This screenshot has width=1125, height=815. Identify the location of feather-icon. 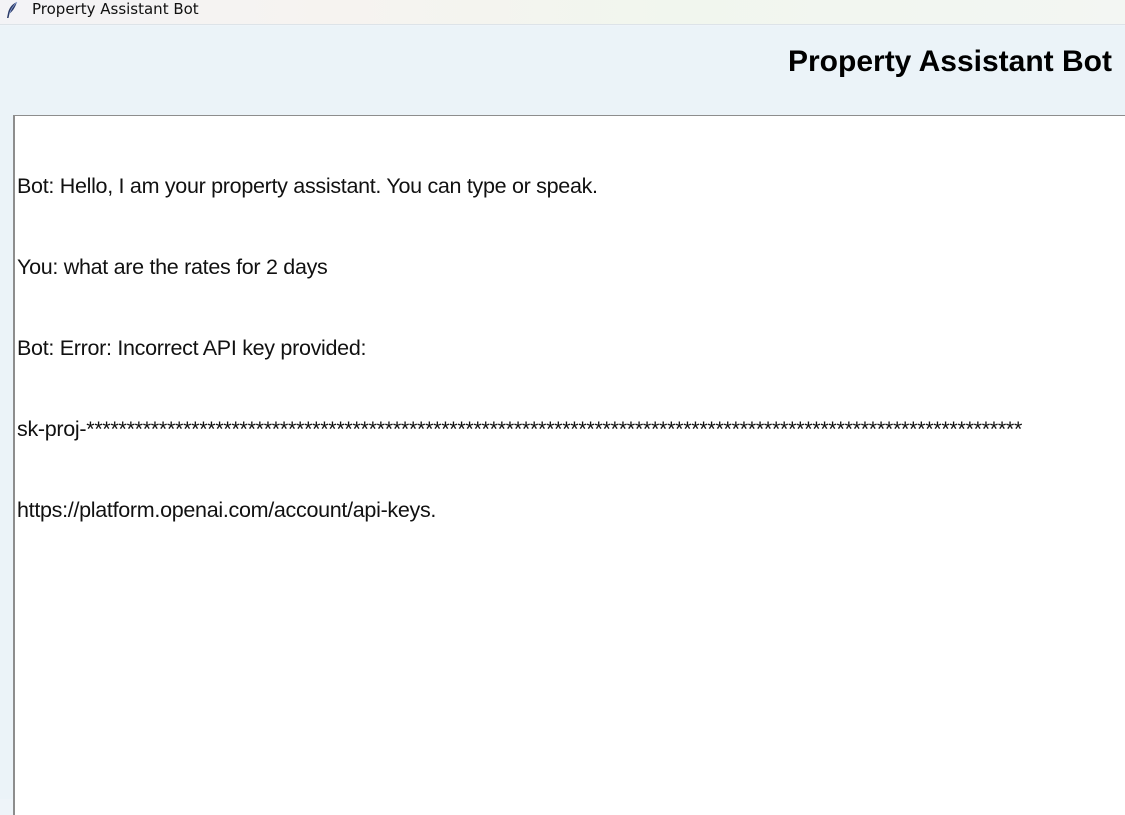
(12, 10).